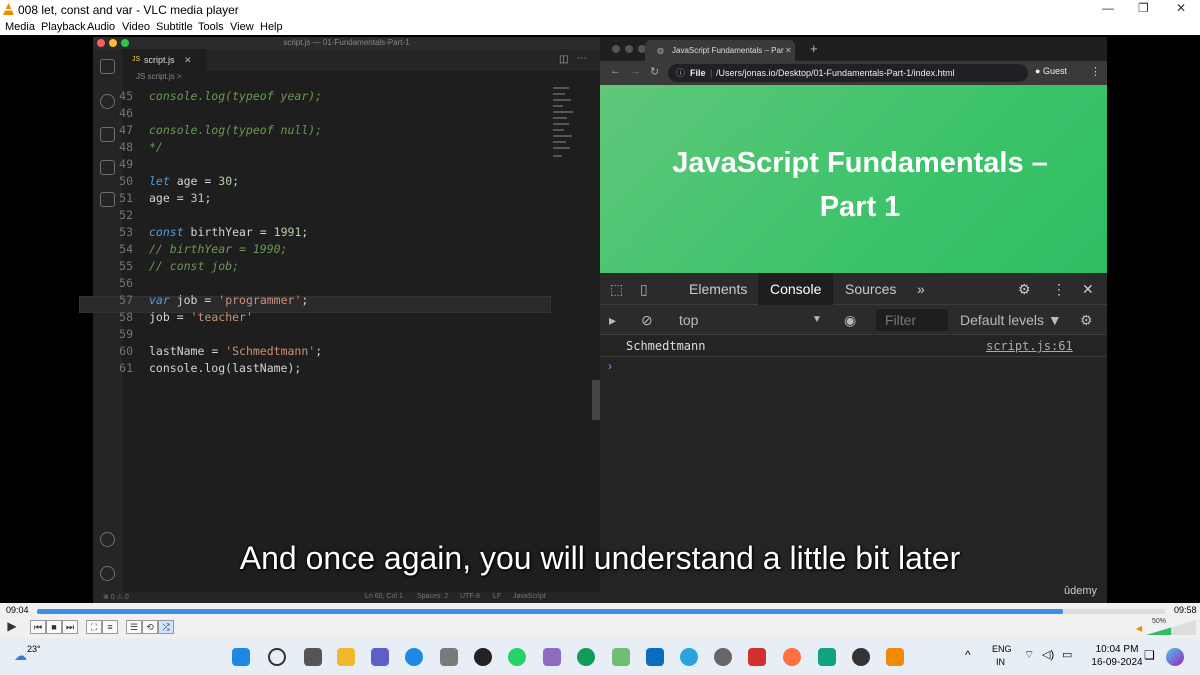  I want to click on file-explorer-icon, so click(346, 657).